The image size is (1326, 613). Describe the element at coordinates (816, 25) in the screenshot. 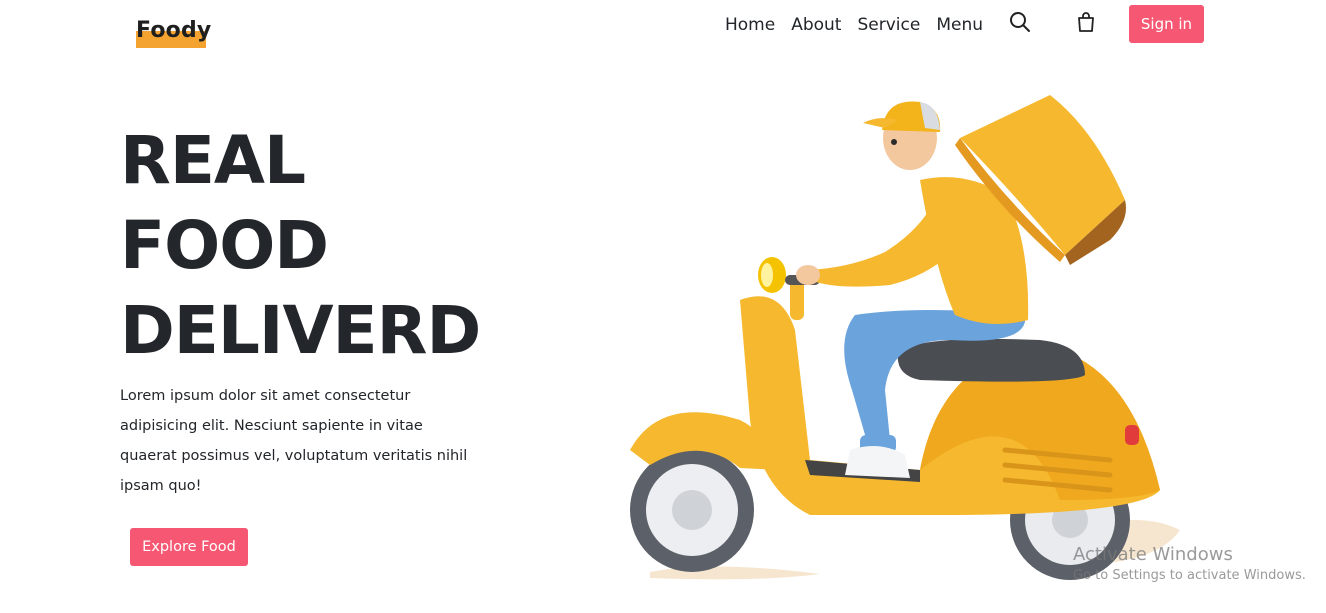

I see `nav-about: About` at that location.